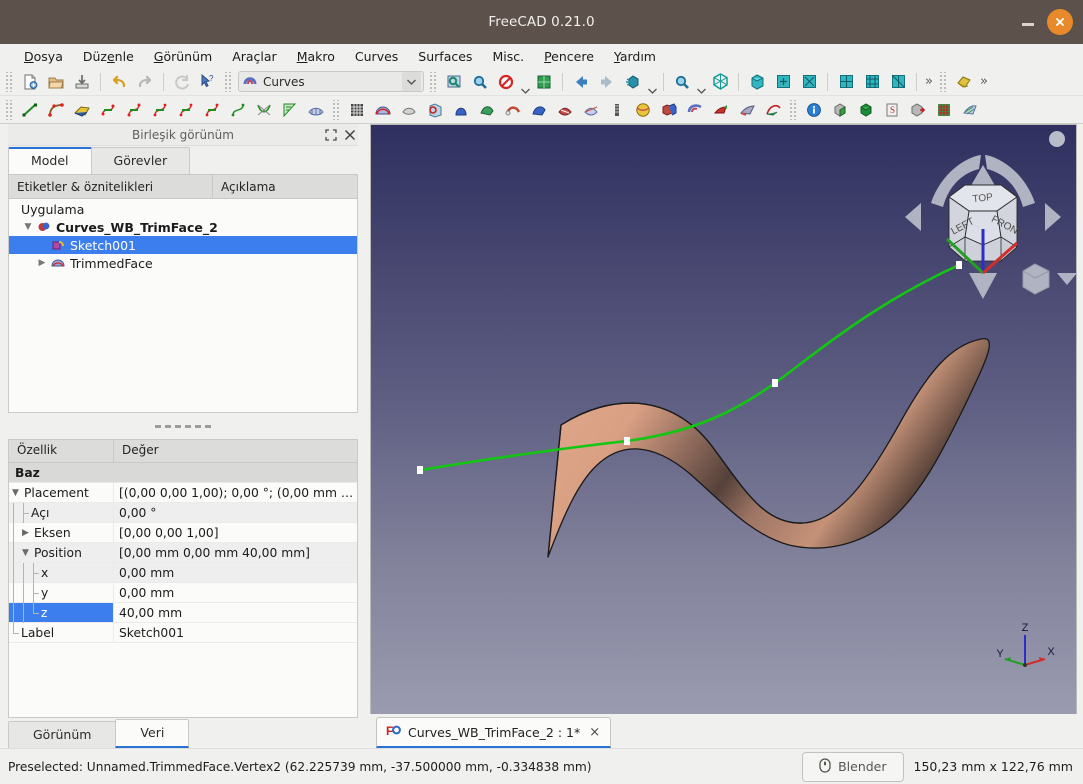 The image size is (1083, 784). What do you see at coordinates (607, 82) in the screenshot?
I see `next-view-icon` at bounding box center [607, 82].